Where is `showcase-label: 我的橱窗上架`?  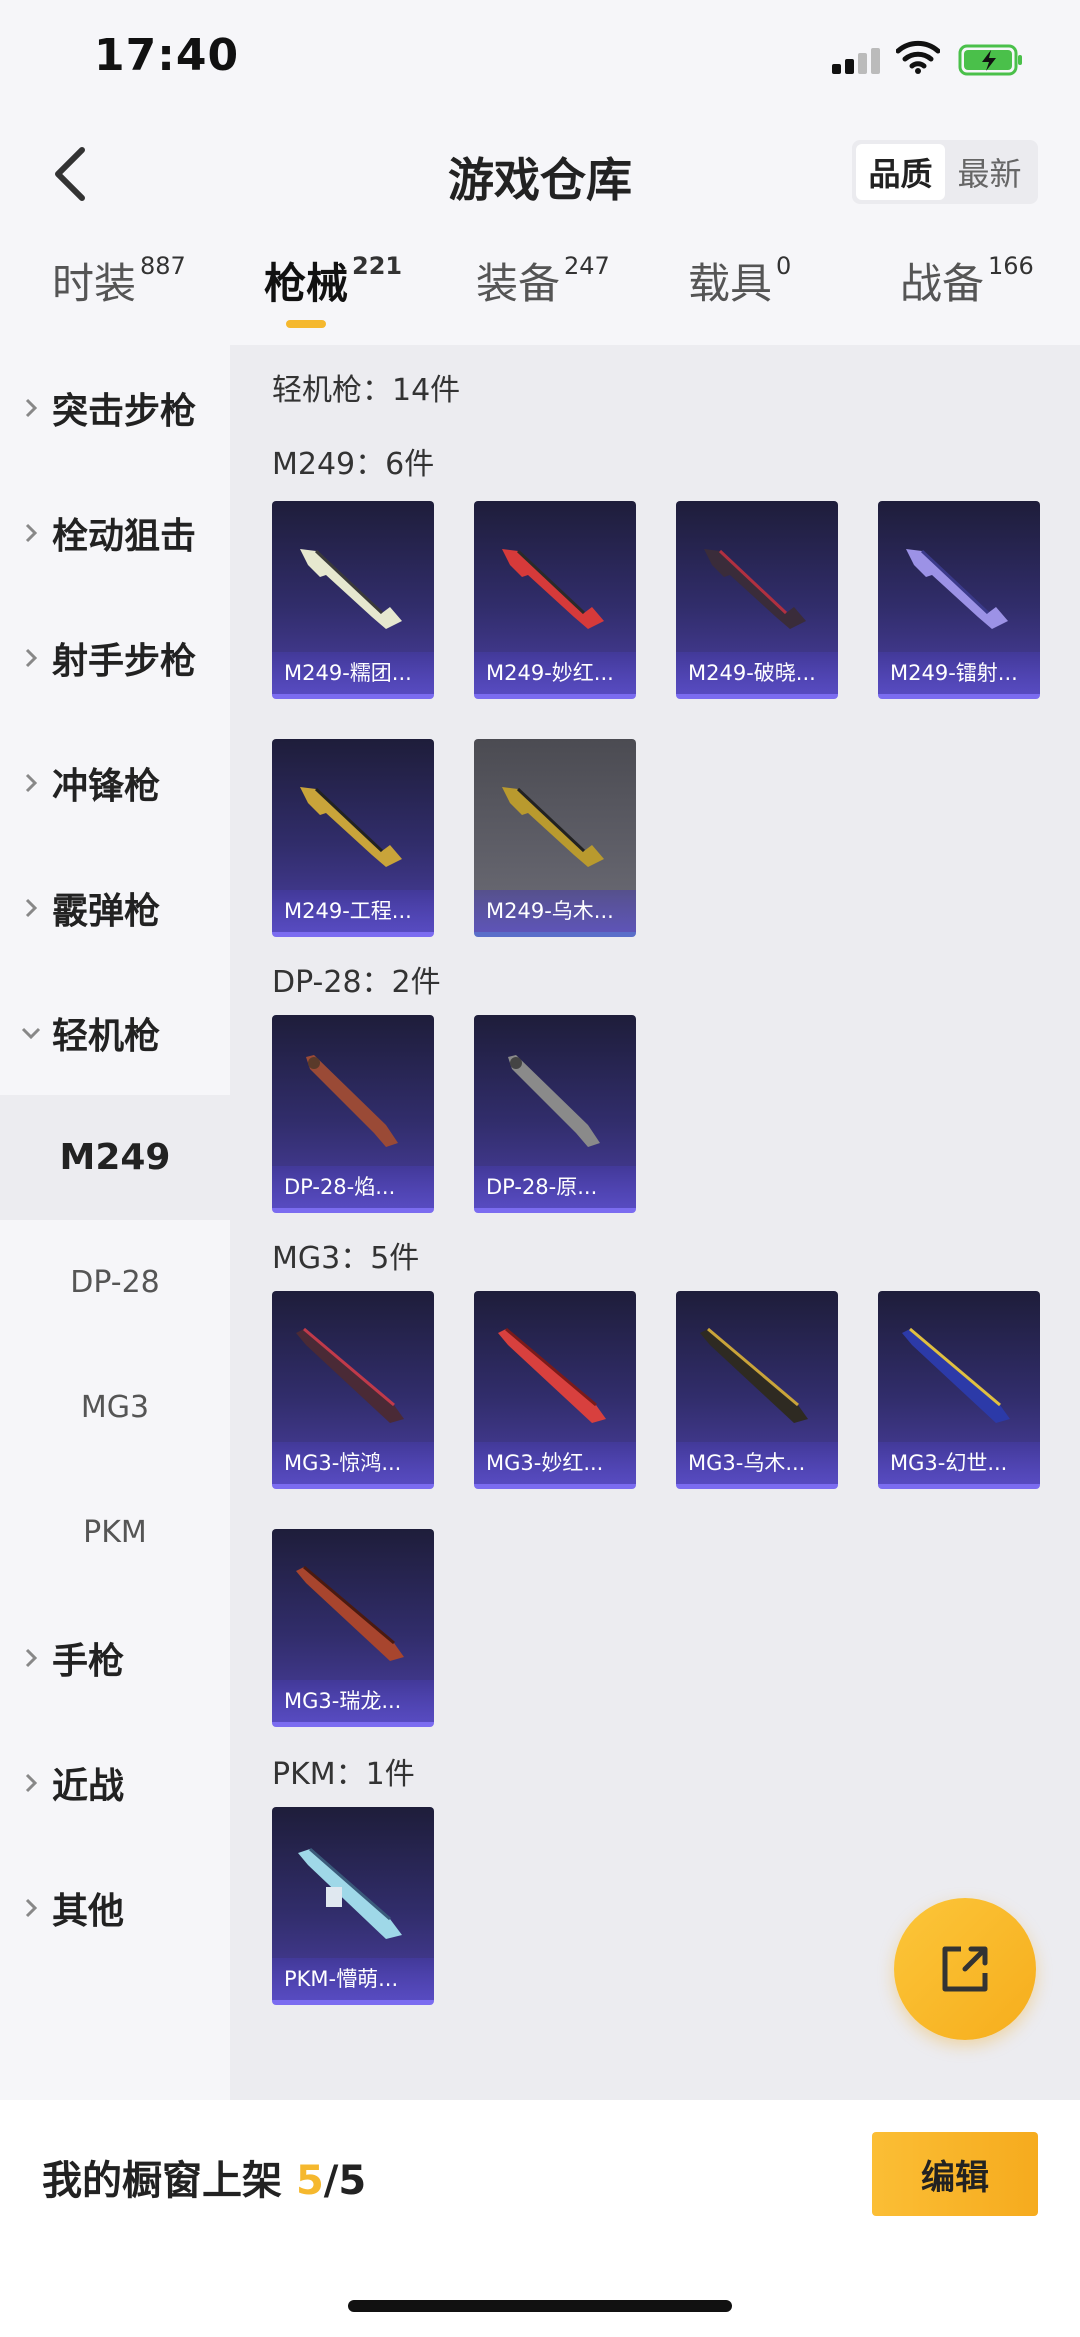 showcase-label: 我的橱窗上架 is located at coordinates (162, 2181).